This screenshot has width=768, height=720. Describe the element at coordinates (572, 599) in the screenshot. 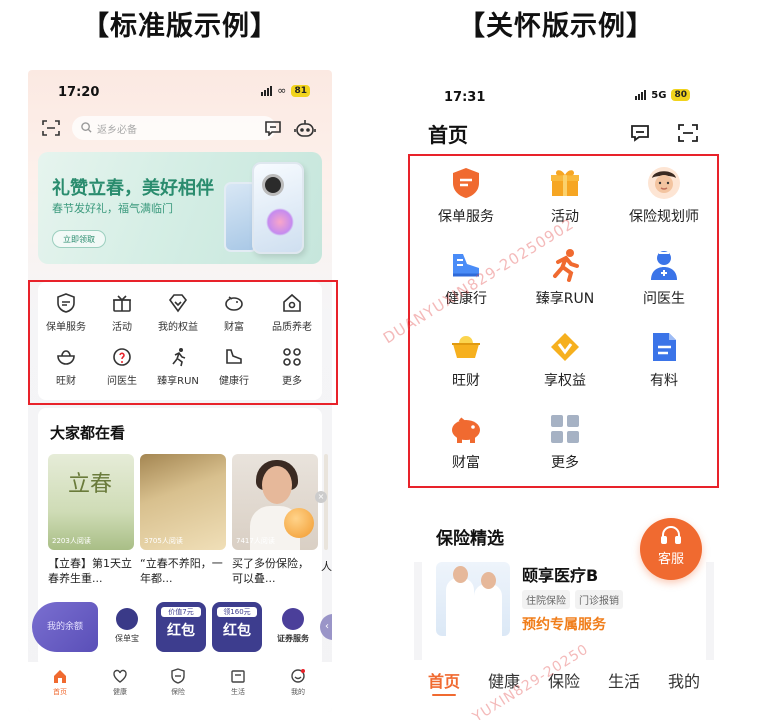

I see `product-tags: 住院保险 门诊报销` at that location.